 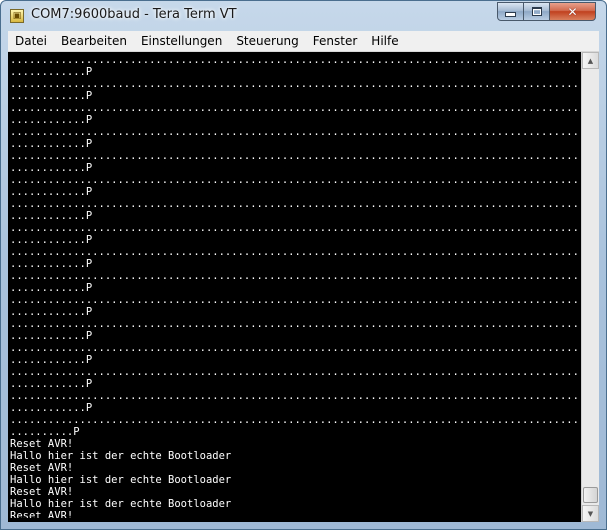 I want to click on menu-steuerung: Steuerung, so click(x=267, y=41).